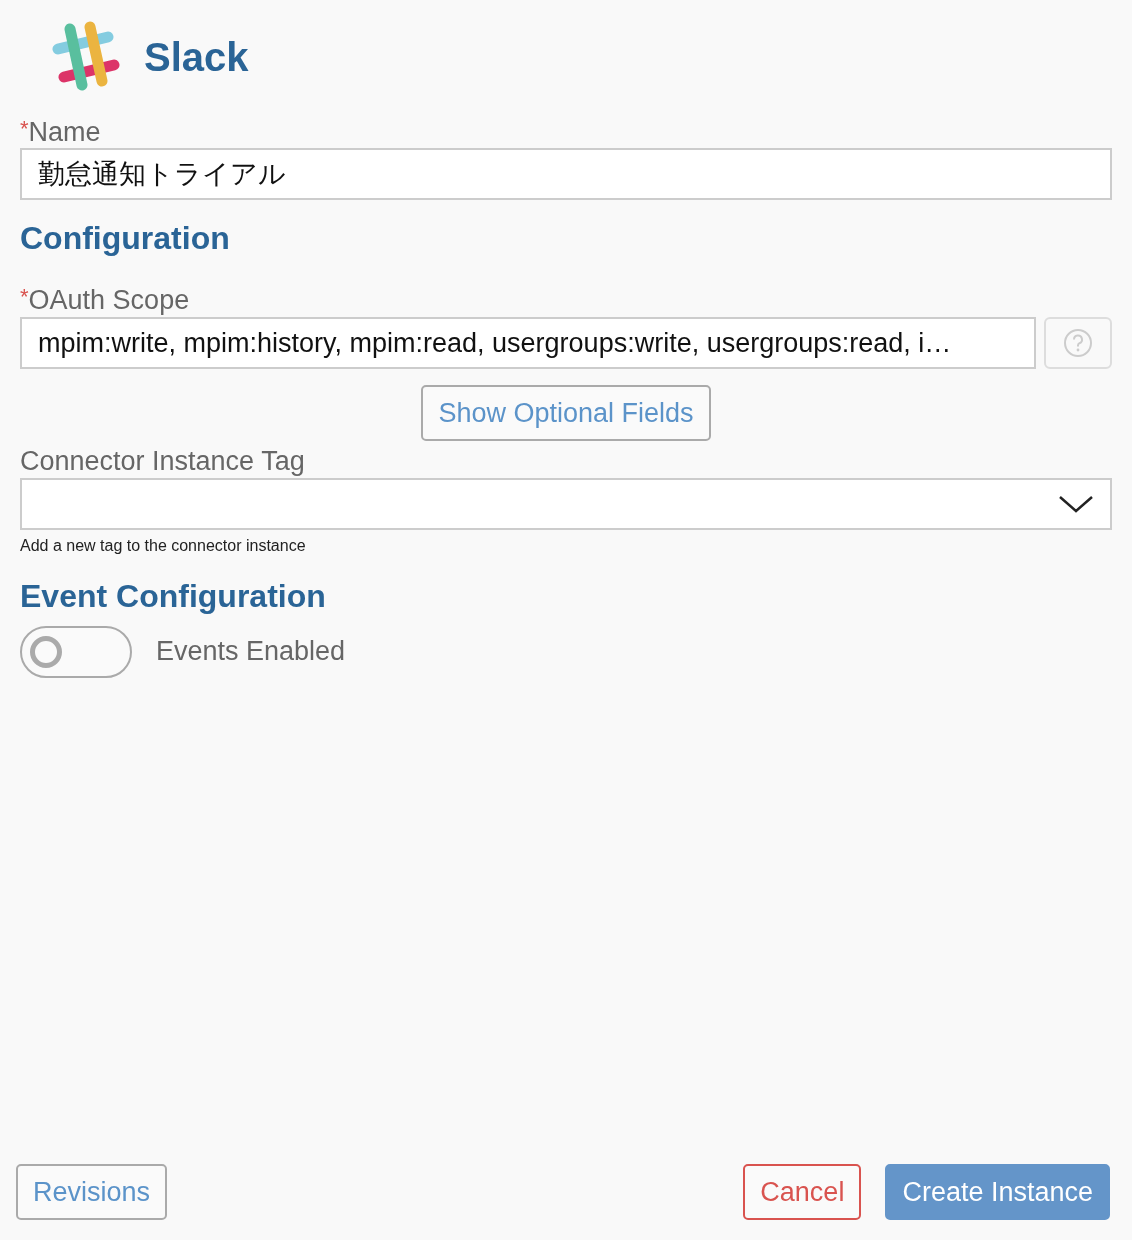 The height and width of the screenshot is (1240, 1132). I want to click on help-text: Add a new tag to the connector instance, so click(163, 545).